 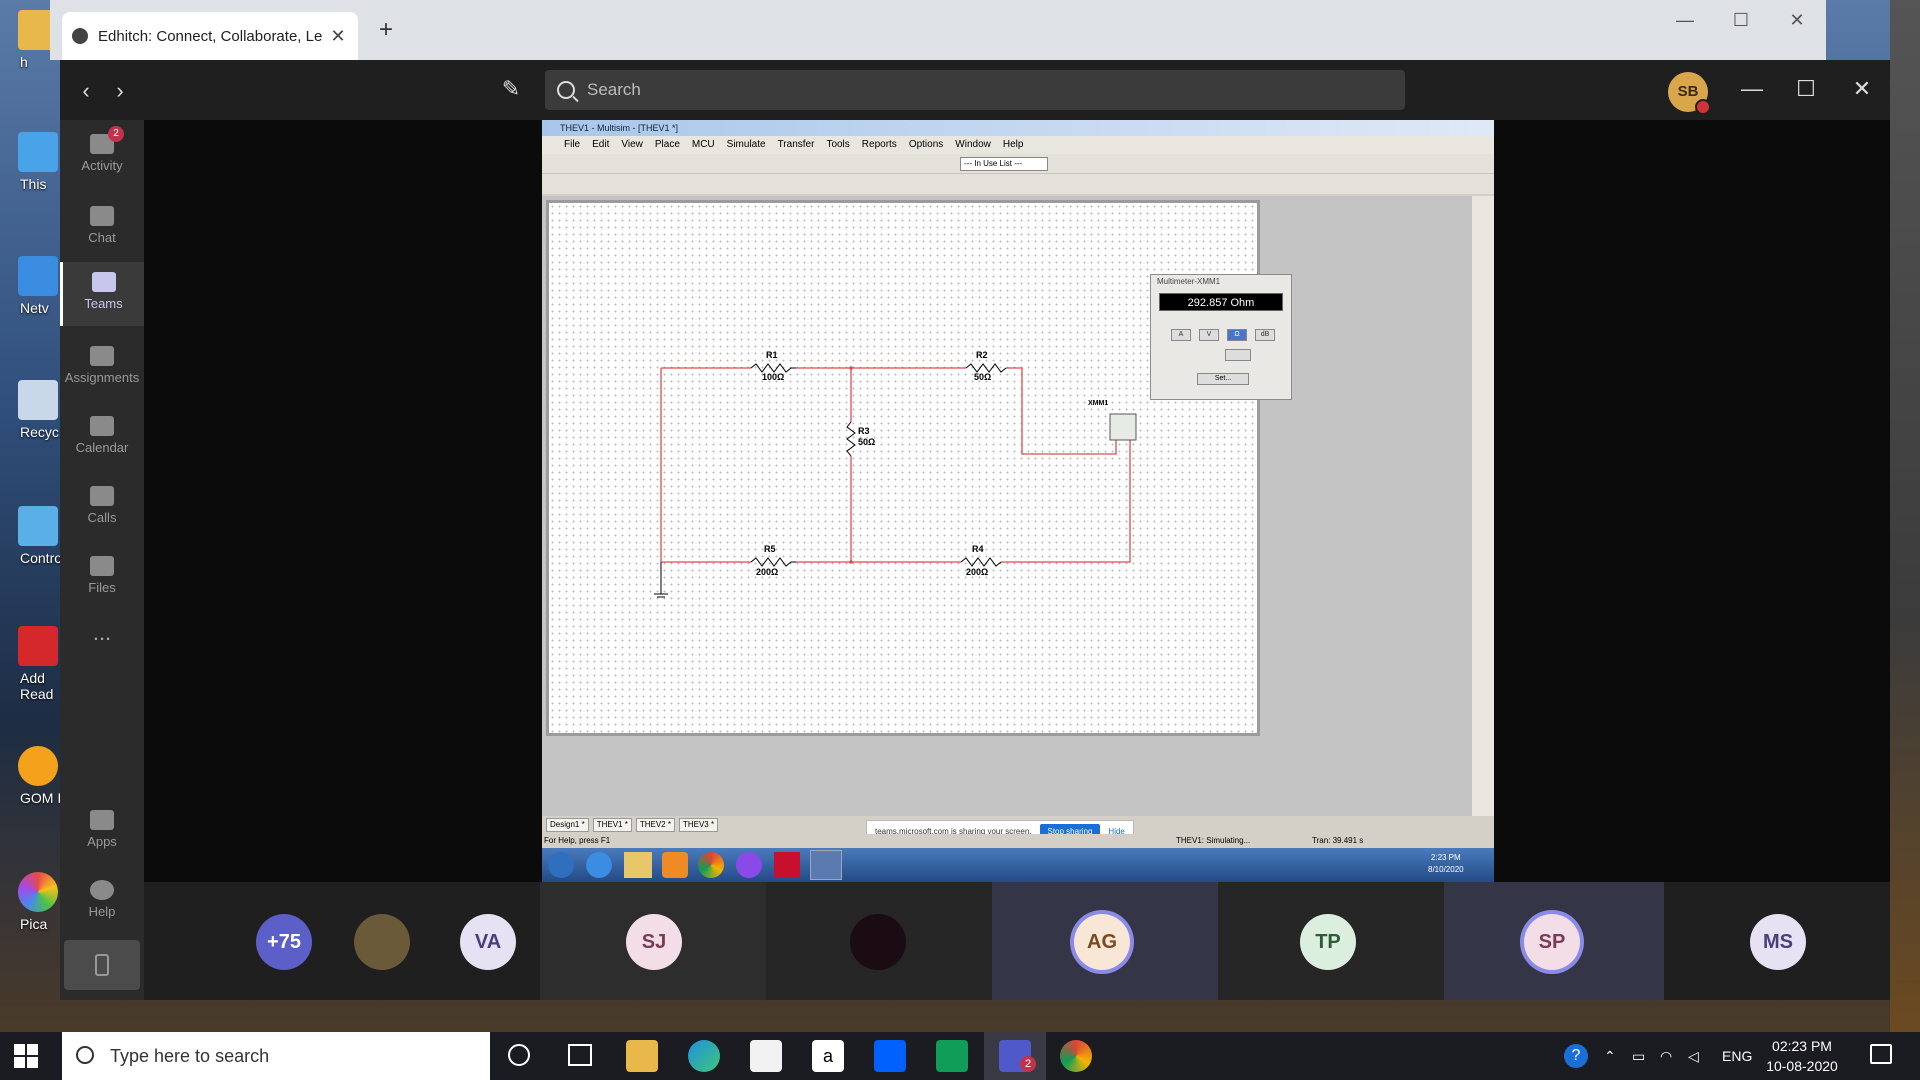 What do you see at coordinates (488, 942) in the screenshot?
I see `participant-avatar: VA` at bounding box center [488, 942].